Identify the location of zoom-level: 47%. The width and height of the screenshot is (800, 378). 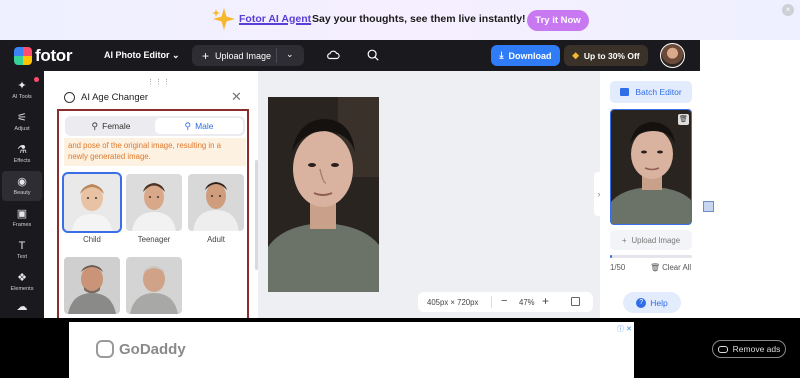
(527, 302).